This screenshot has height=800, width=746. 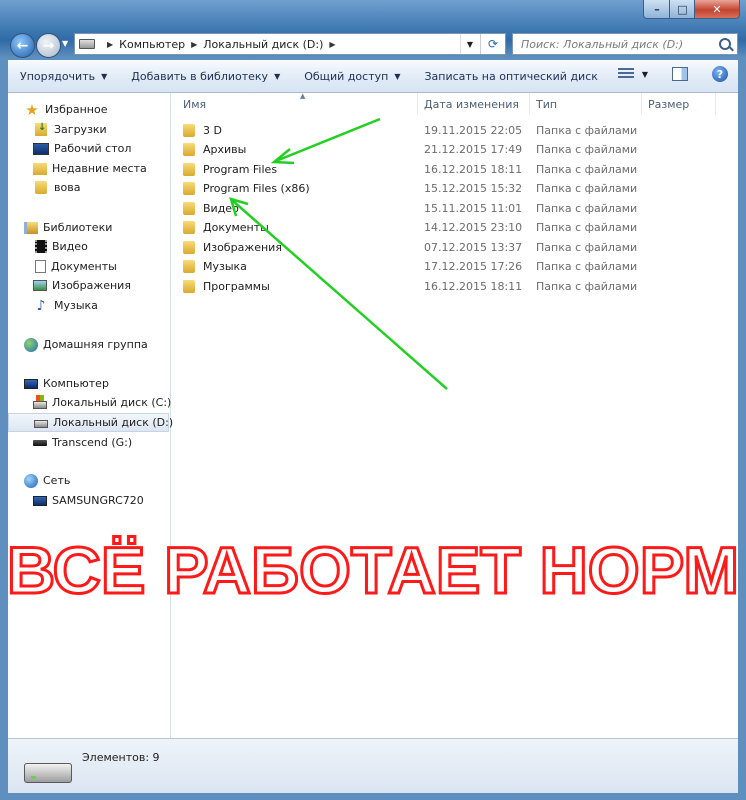 What do you see at coordinates (65, 43) in the screenshot?
I see `recent-pages-dropdown: ▼` at bounding box center [65, 43].